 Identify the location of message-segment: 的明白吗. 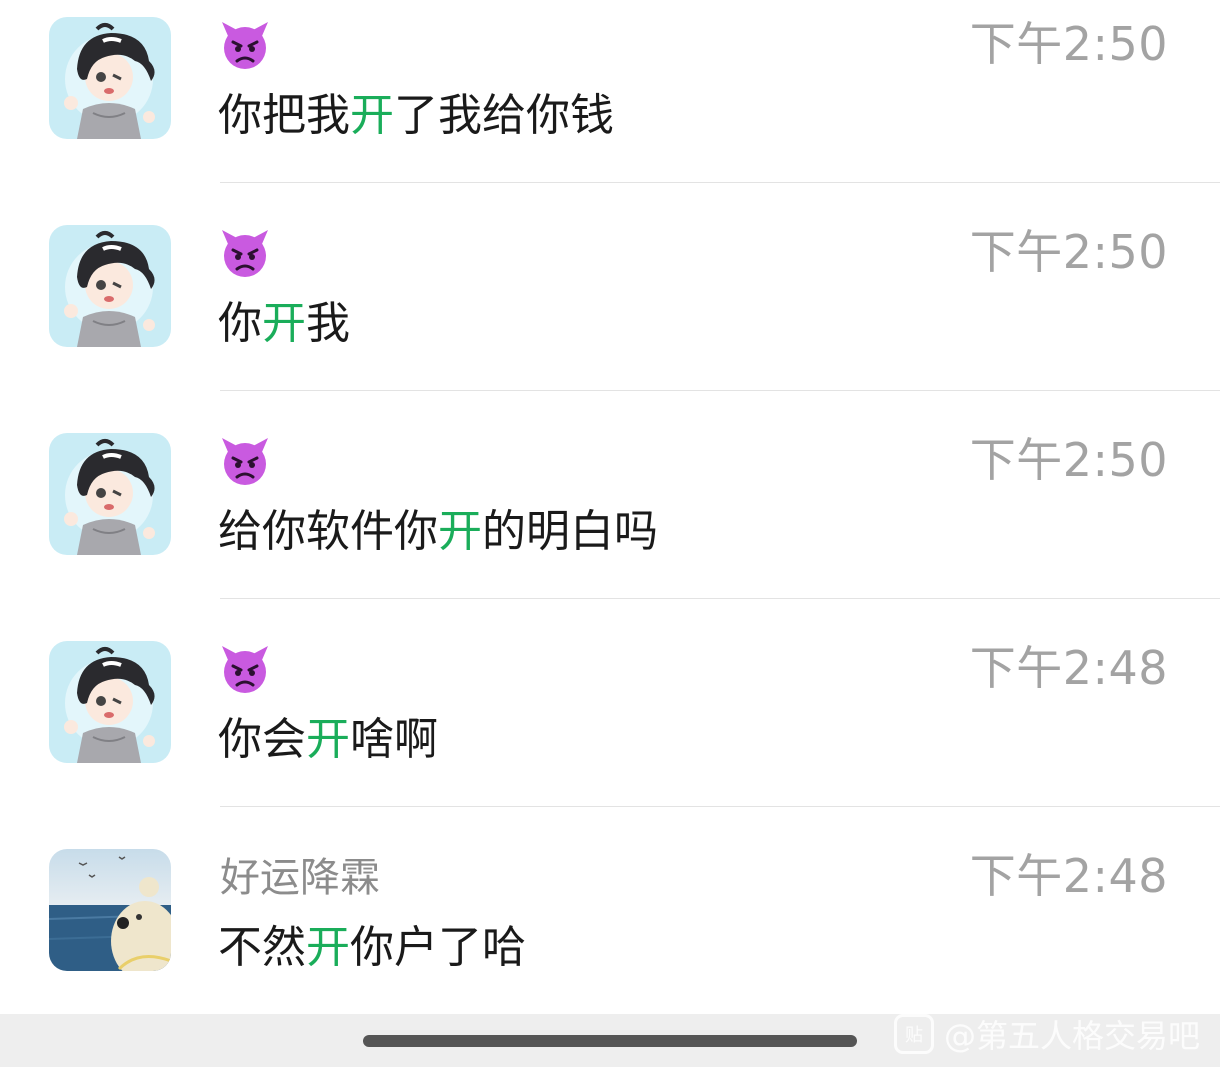
(570, 531).